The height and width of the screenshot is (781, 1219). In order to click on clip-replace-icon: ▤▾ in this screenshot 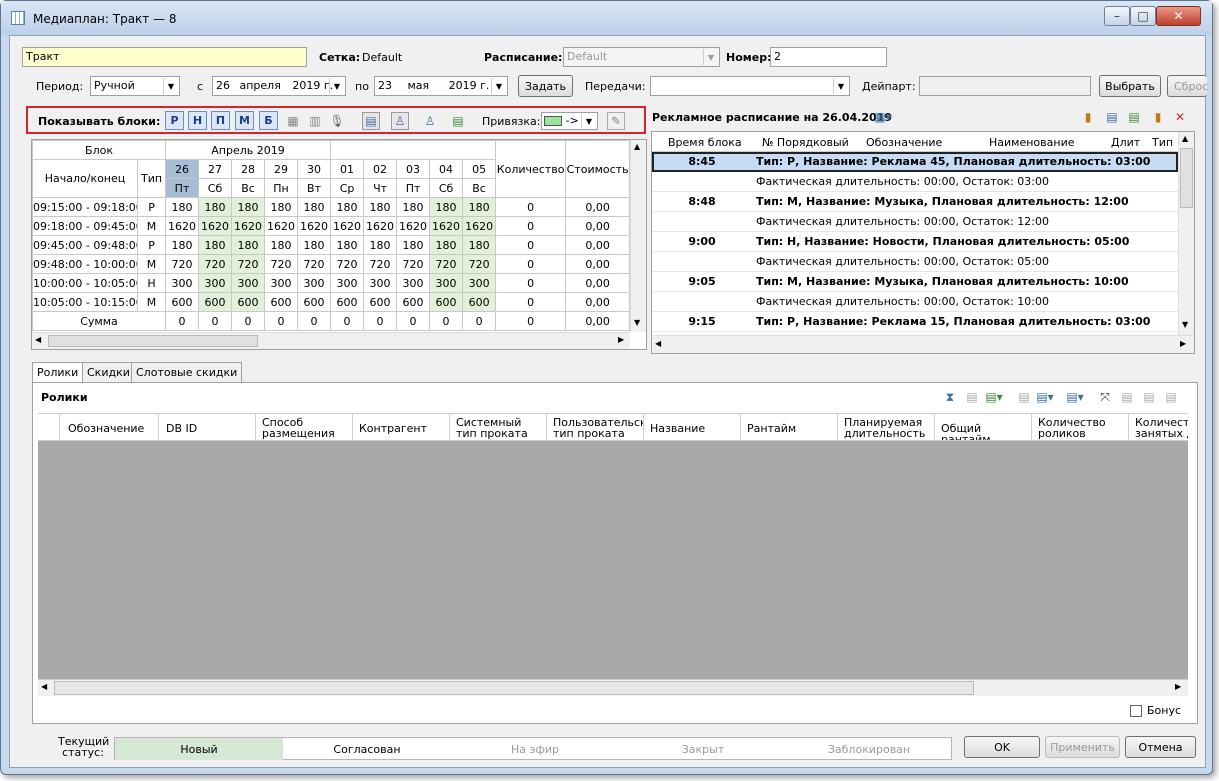, I will do `click(1075, 397)`.